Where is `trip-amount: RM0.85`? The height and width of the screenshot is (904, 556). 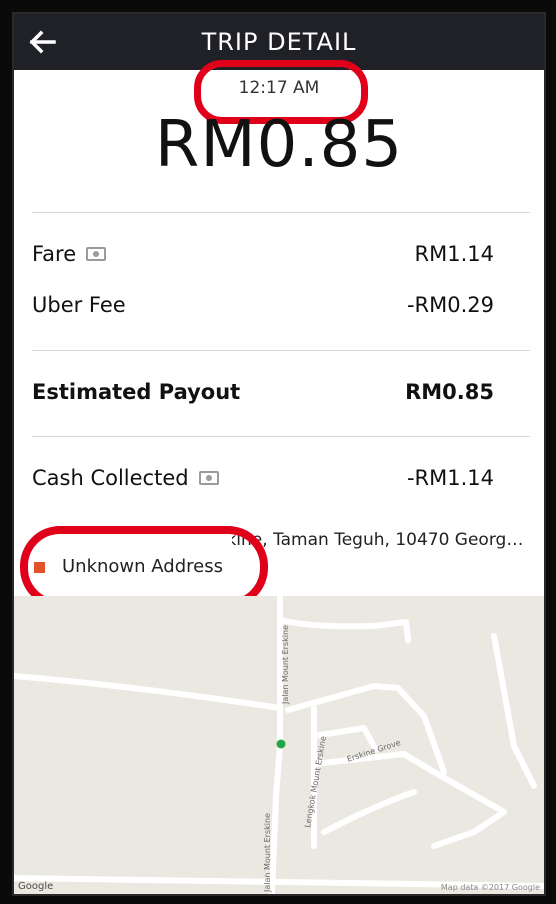
trip-amount: RM0.85 is located at coordinates (279, 145).